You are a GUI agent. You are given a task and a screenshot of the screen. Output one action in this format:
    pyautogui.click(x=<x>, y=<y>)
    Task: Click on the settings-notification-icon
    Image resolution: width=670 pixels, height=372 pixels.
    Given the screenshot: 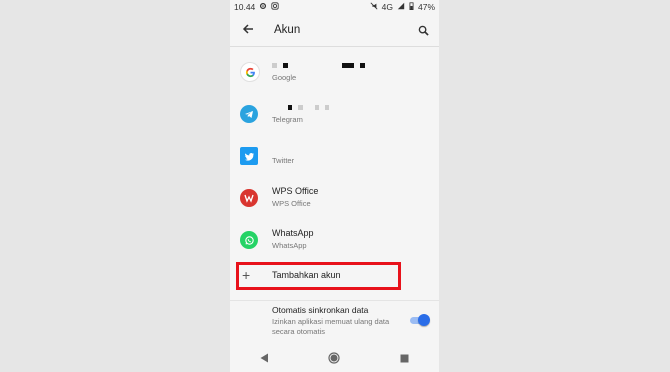 What is the action you would take?
    pyautogui.click(x=263, y=7)
    